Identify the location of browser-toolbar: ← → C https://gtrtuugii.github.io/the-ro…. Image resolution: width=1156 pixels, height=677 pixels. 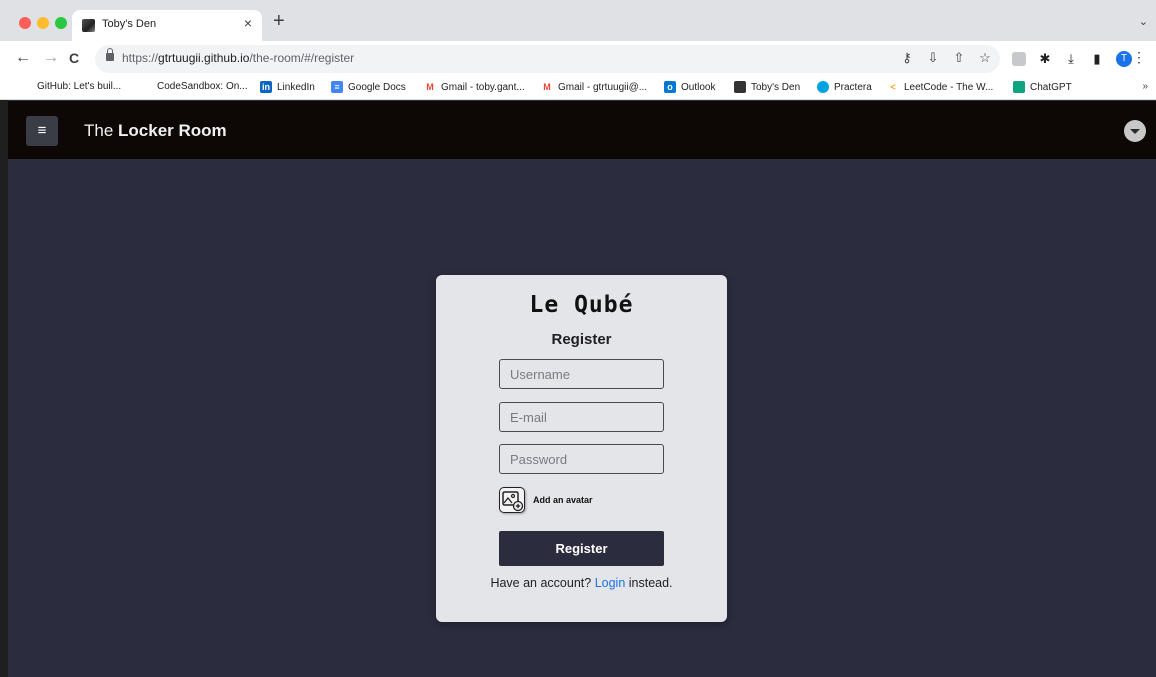
(578, 59).